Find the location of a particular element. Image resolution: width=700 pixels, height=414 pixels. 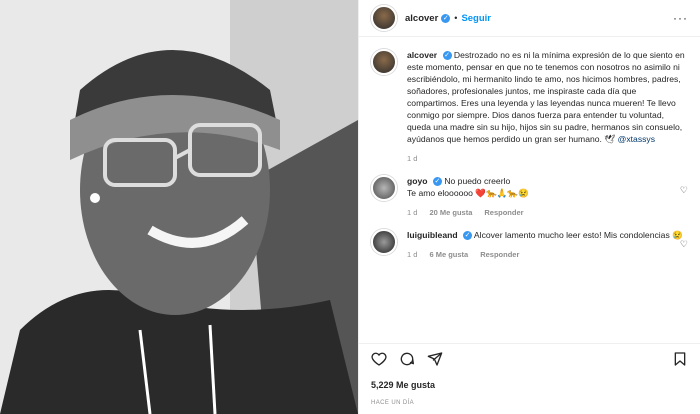

comment-username: luiguibleand is located at coordinates (432, 235).